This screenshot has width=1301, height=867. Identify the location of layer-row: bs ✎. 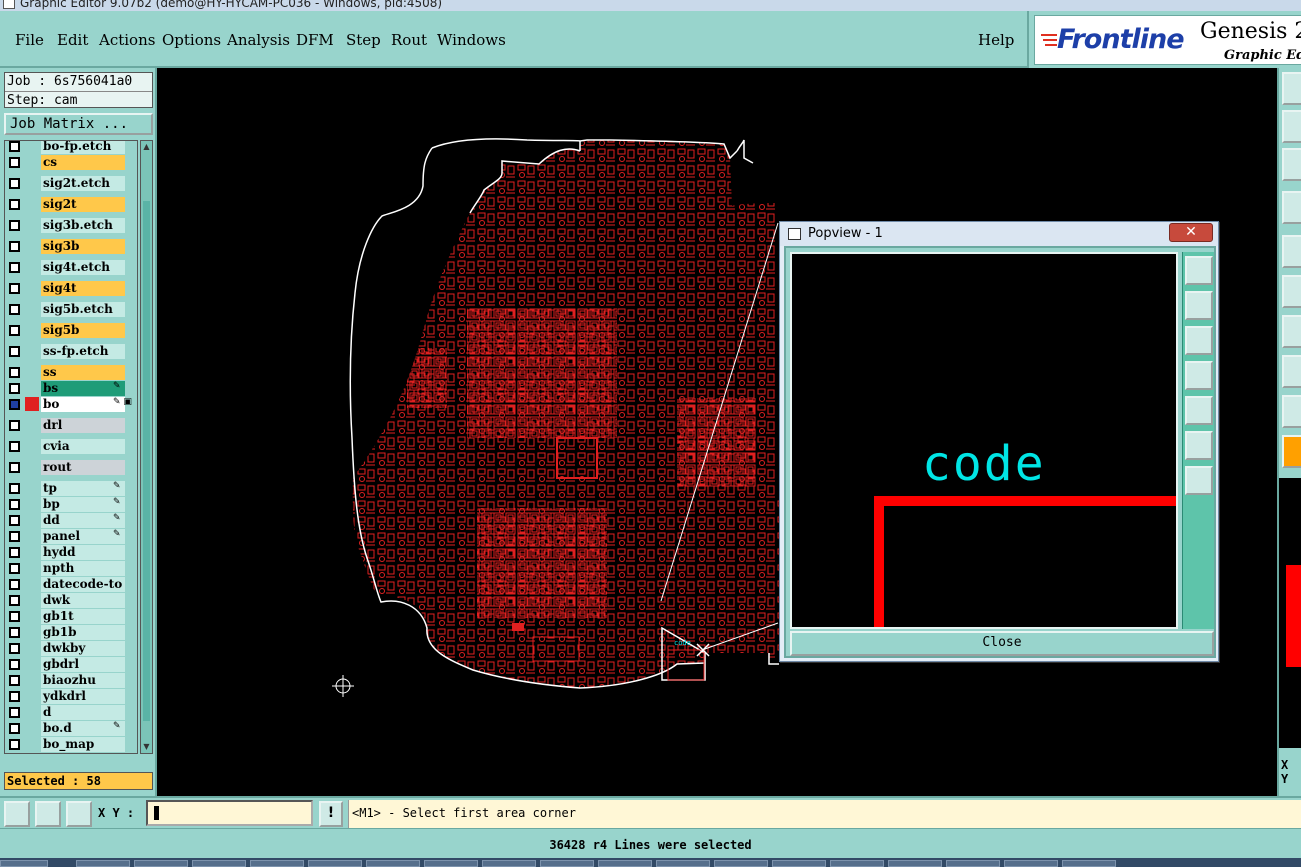
(71, 388).